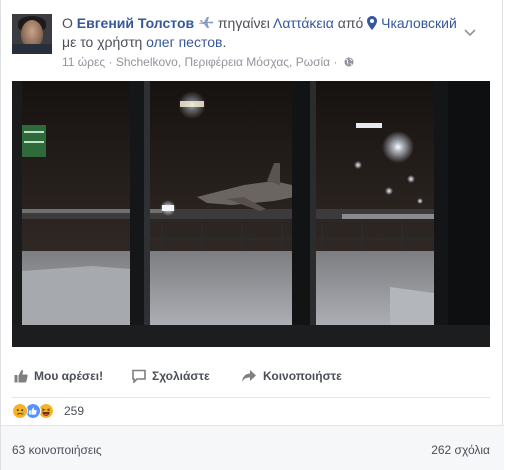  Describe the element at coordinates (252, 447) in the screenshot. I see `post-stats: 63 κοινοποιήσεις 262 σχόλια` at that location.